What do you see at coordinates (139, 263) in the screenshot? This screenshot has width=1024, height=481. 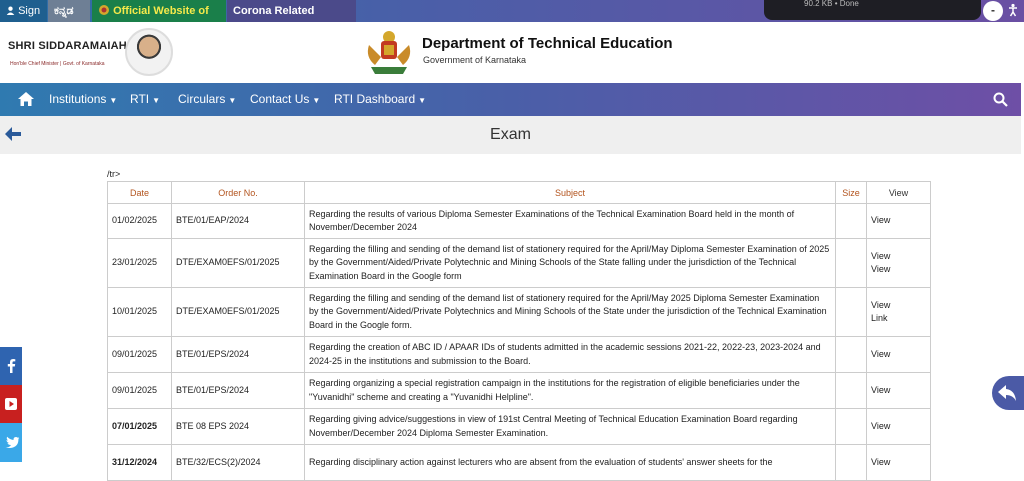 I see `row-date: 23/01/2025` at bounding box center [139, 263].